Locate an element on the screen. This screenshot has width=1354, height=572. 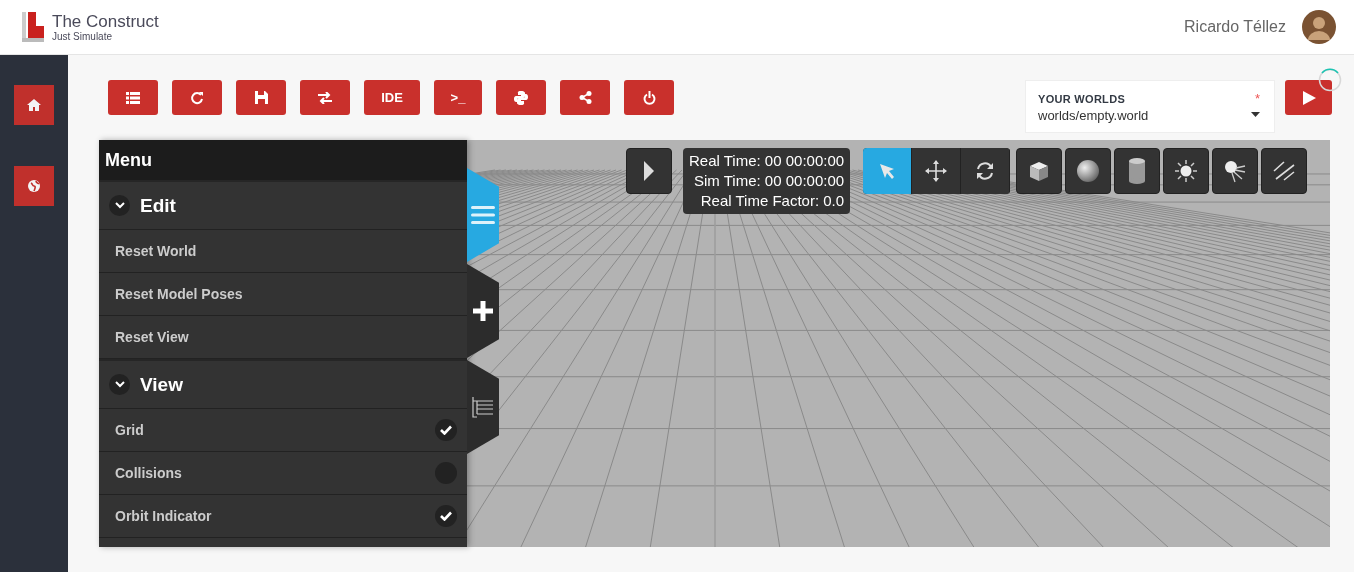
user-name: Ricardo Téllez is located at coordinates (1235, 27).